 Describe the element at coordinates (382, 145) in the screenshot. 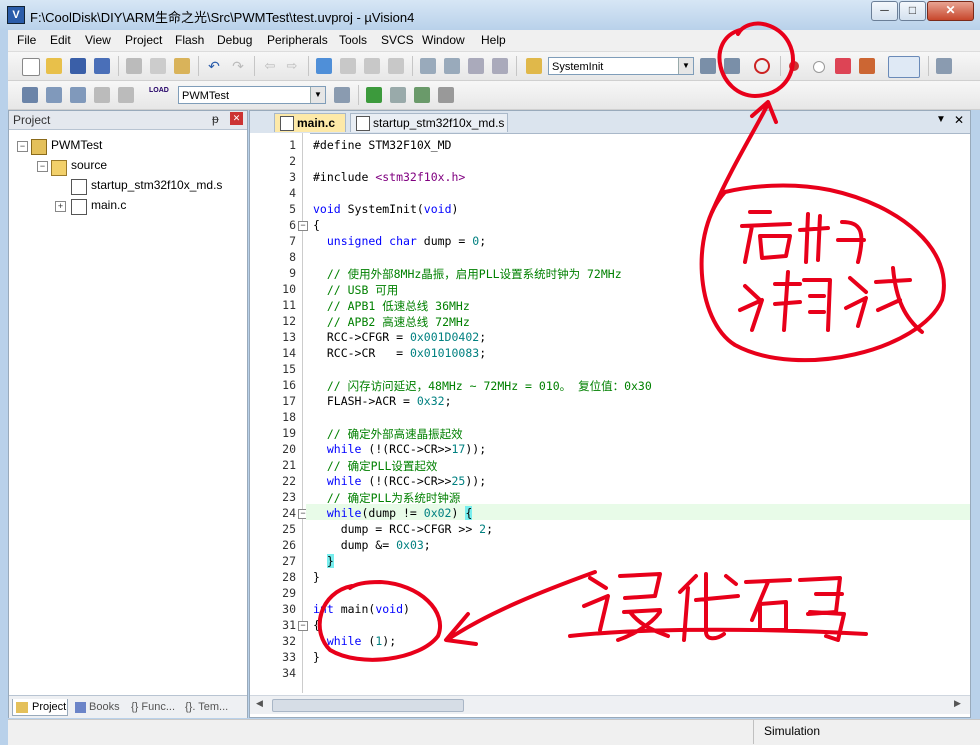

I see `code-line: #define STM32F10X_MD` at that location.